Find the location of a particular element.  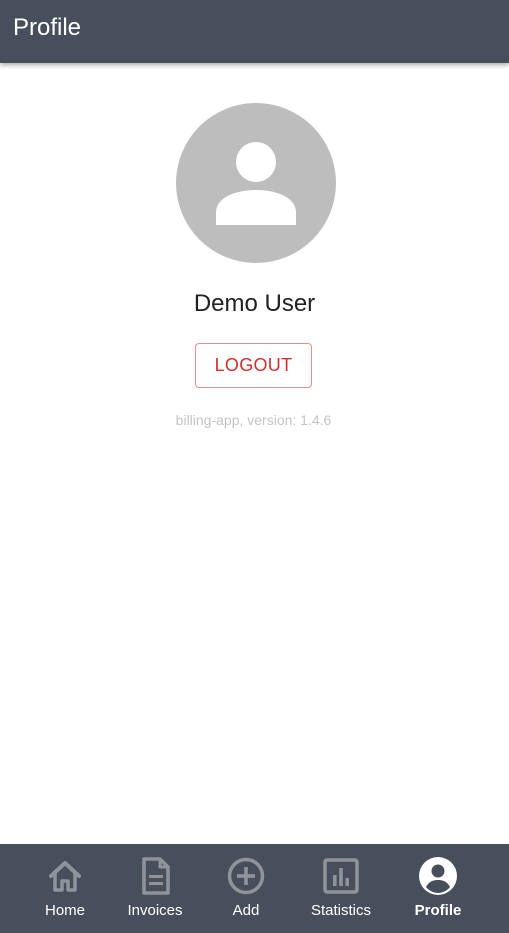

nav-label-profile: Profile is located at coordinates (438, 910).